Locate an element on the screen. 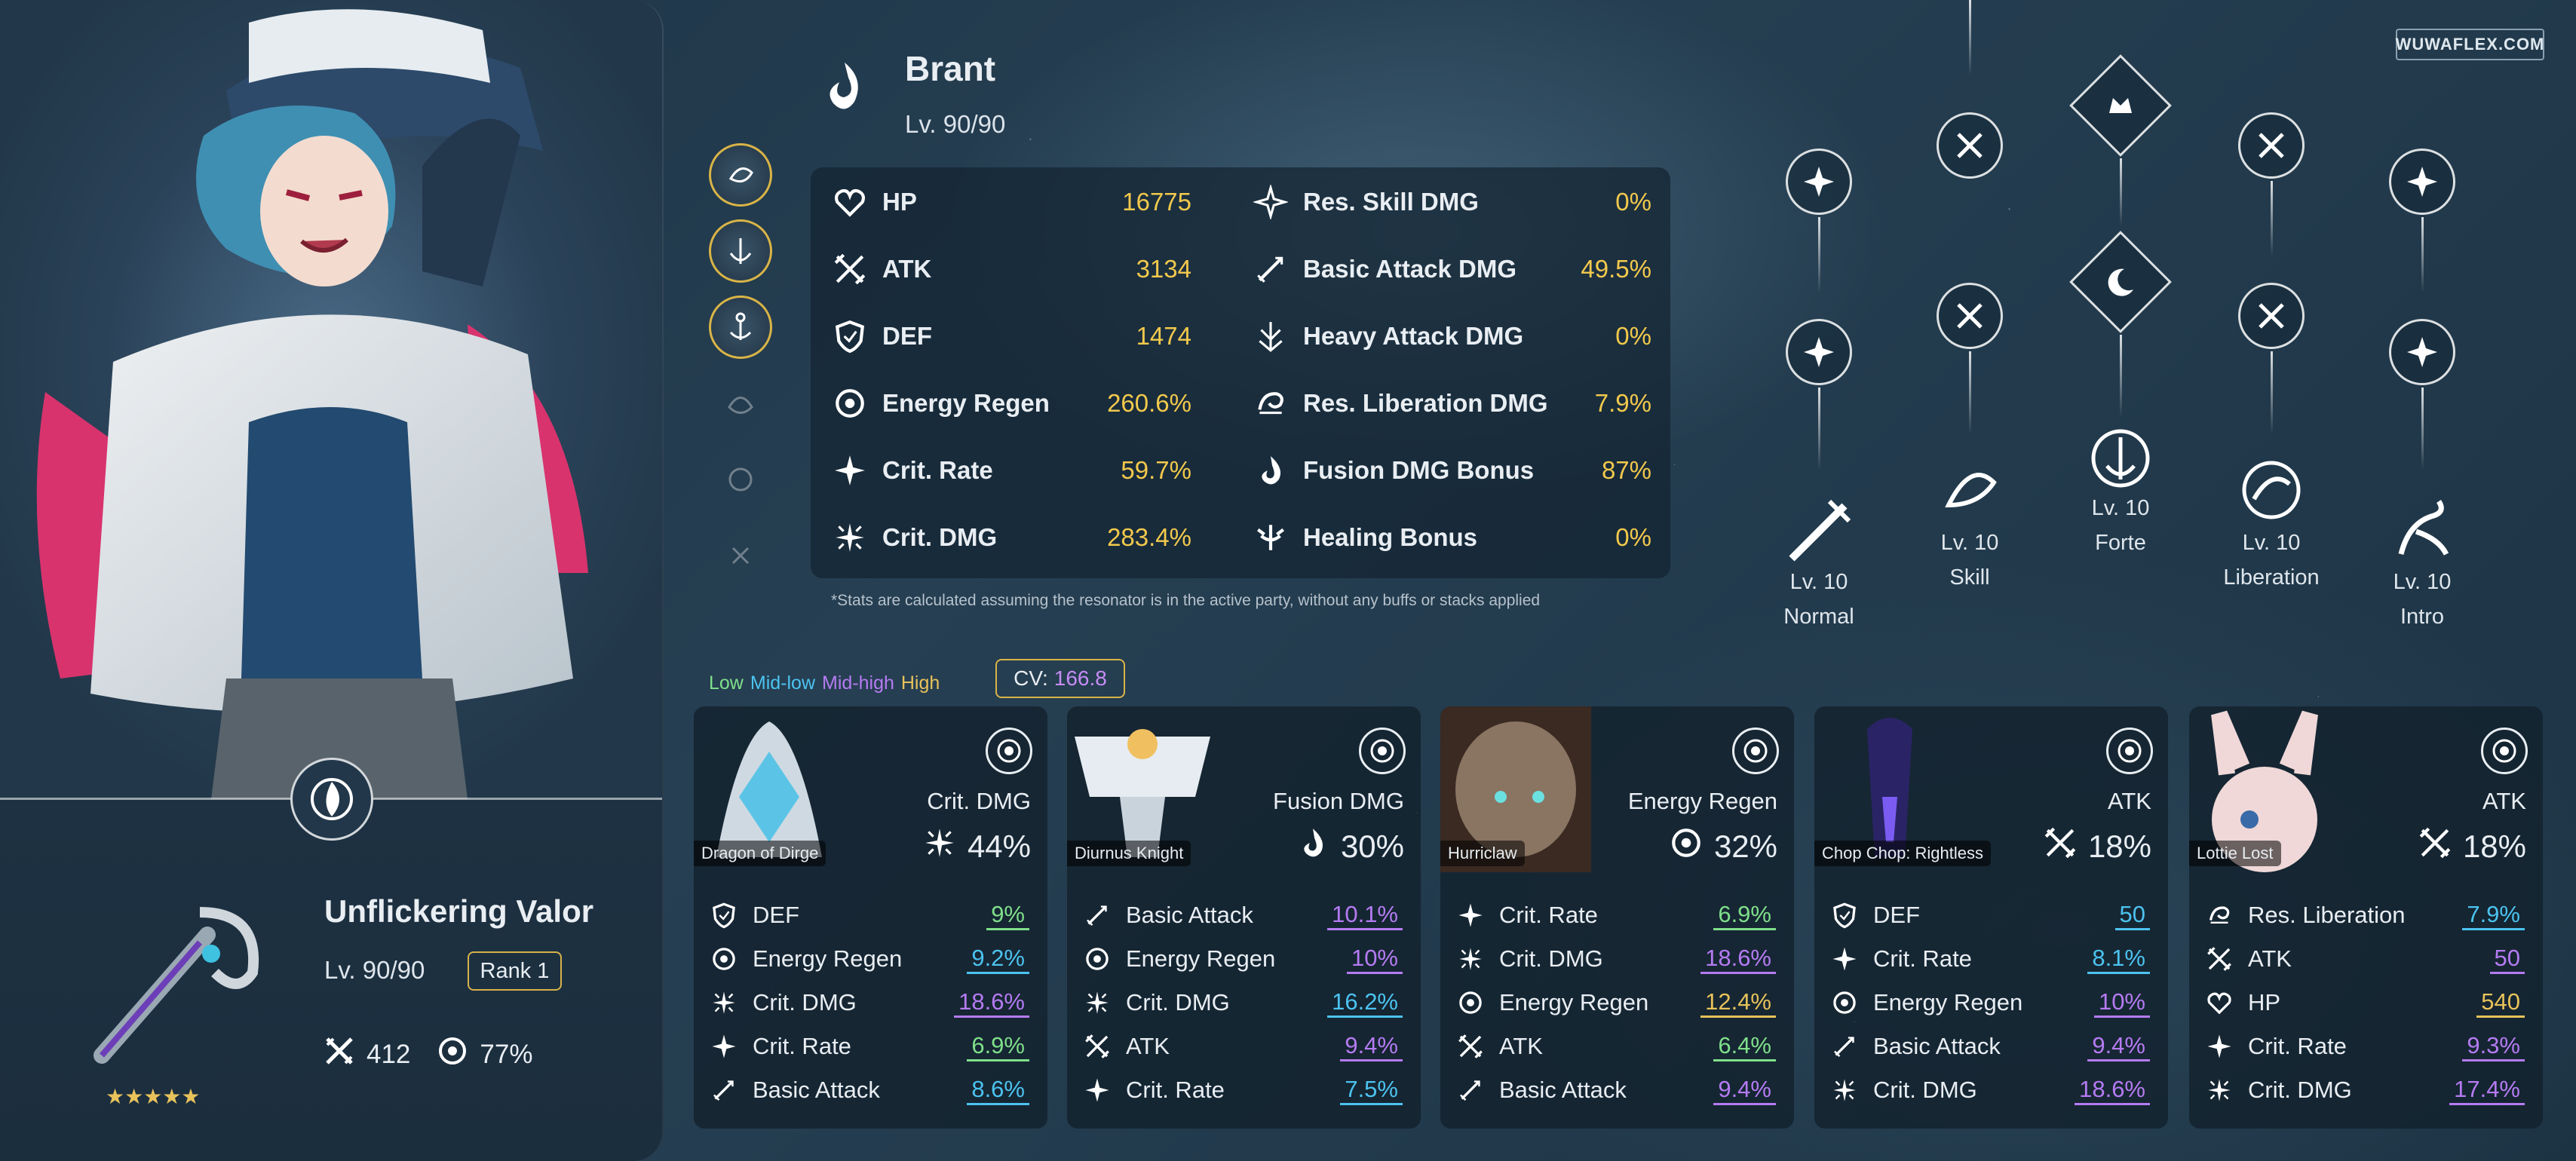 Image resolution: width=2576 pixels, height=1161 pixels. stat-value: 7.9% is located at coordinates (1622, 403).